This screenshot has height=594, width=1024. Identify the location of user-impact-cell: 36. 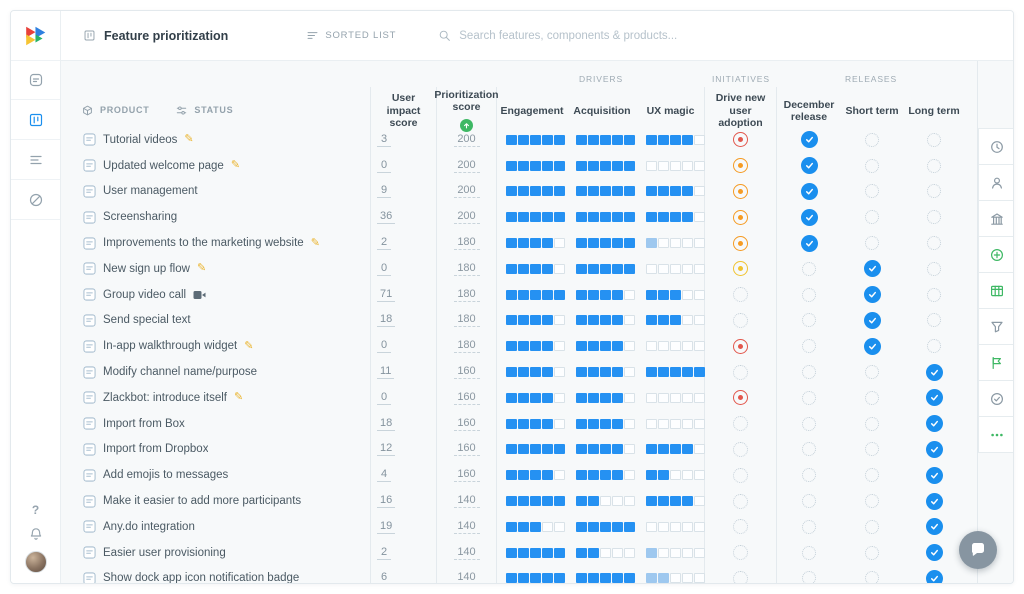
(404, 217).